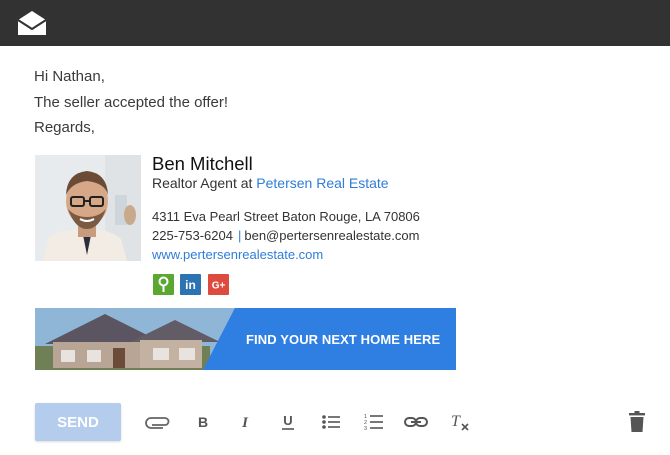  I want to click on svg-text: B, so click(203, 422).